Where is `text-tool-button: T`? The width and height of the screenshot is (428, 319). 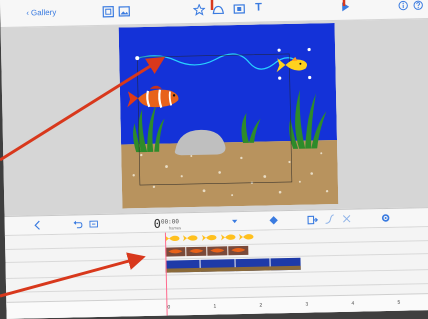
text-tool-button: T is located at coordinates (258, 8).